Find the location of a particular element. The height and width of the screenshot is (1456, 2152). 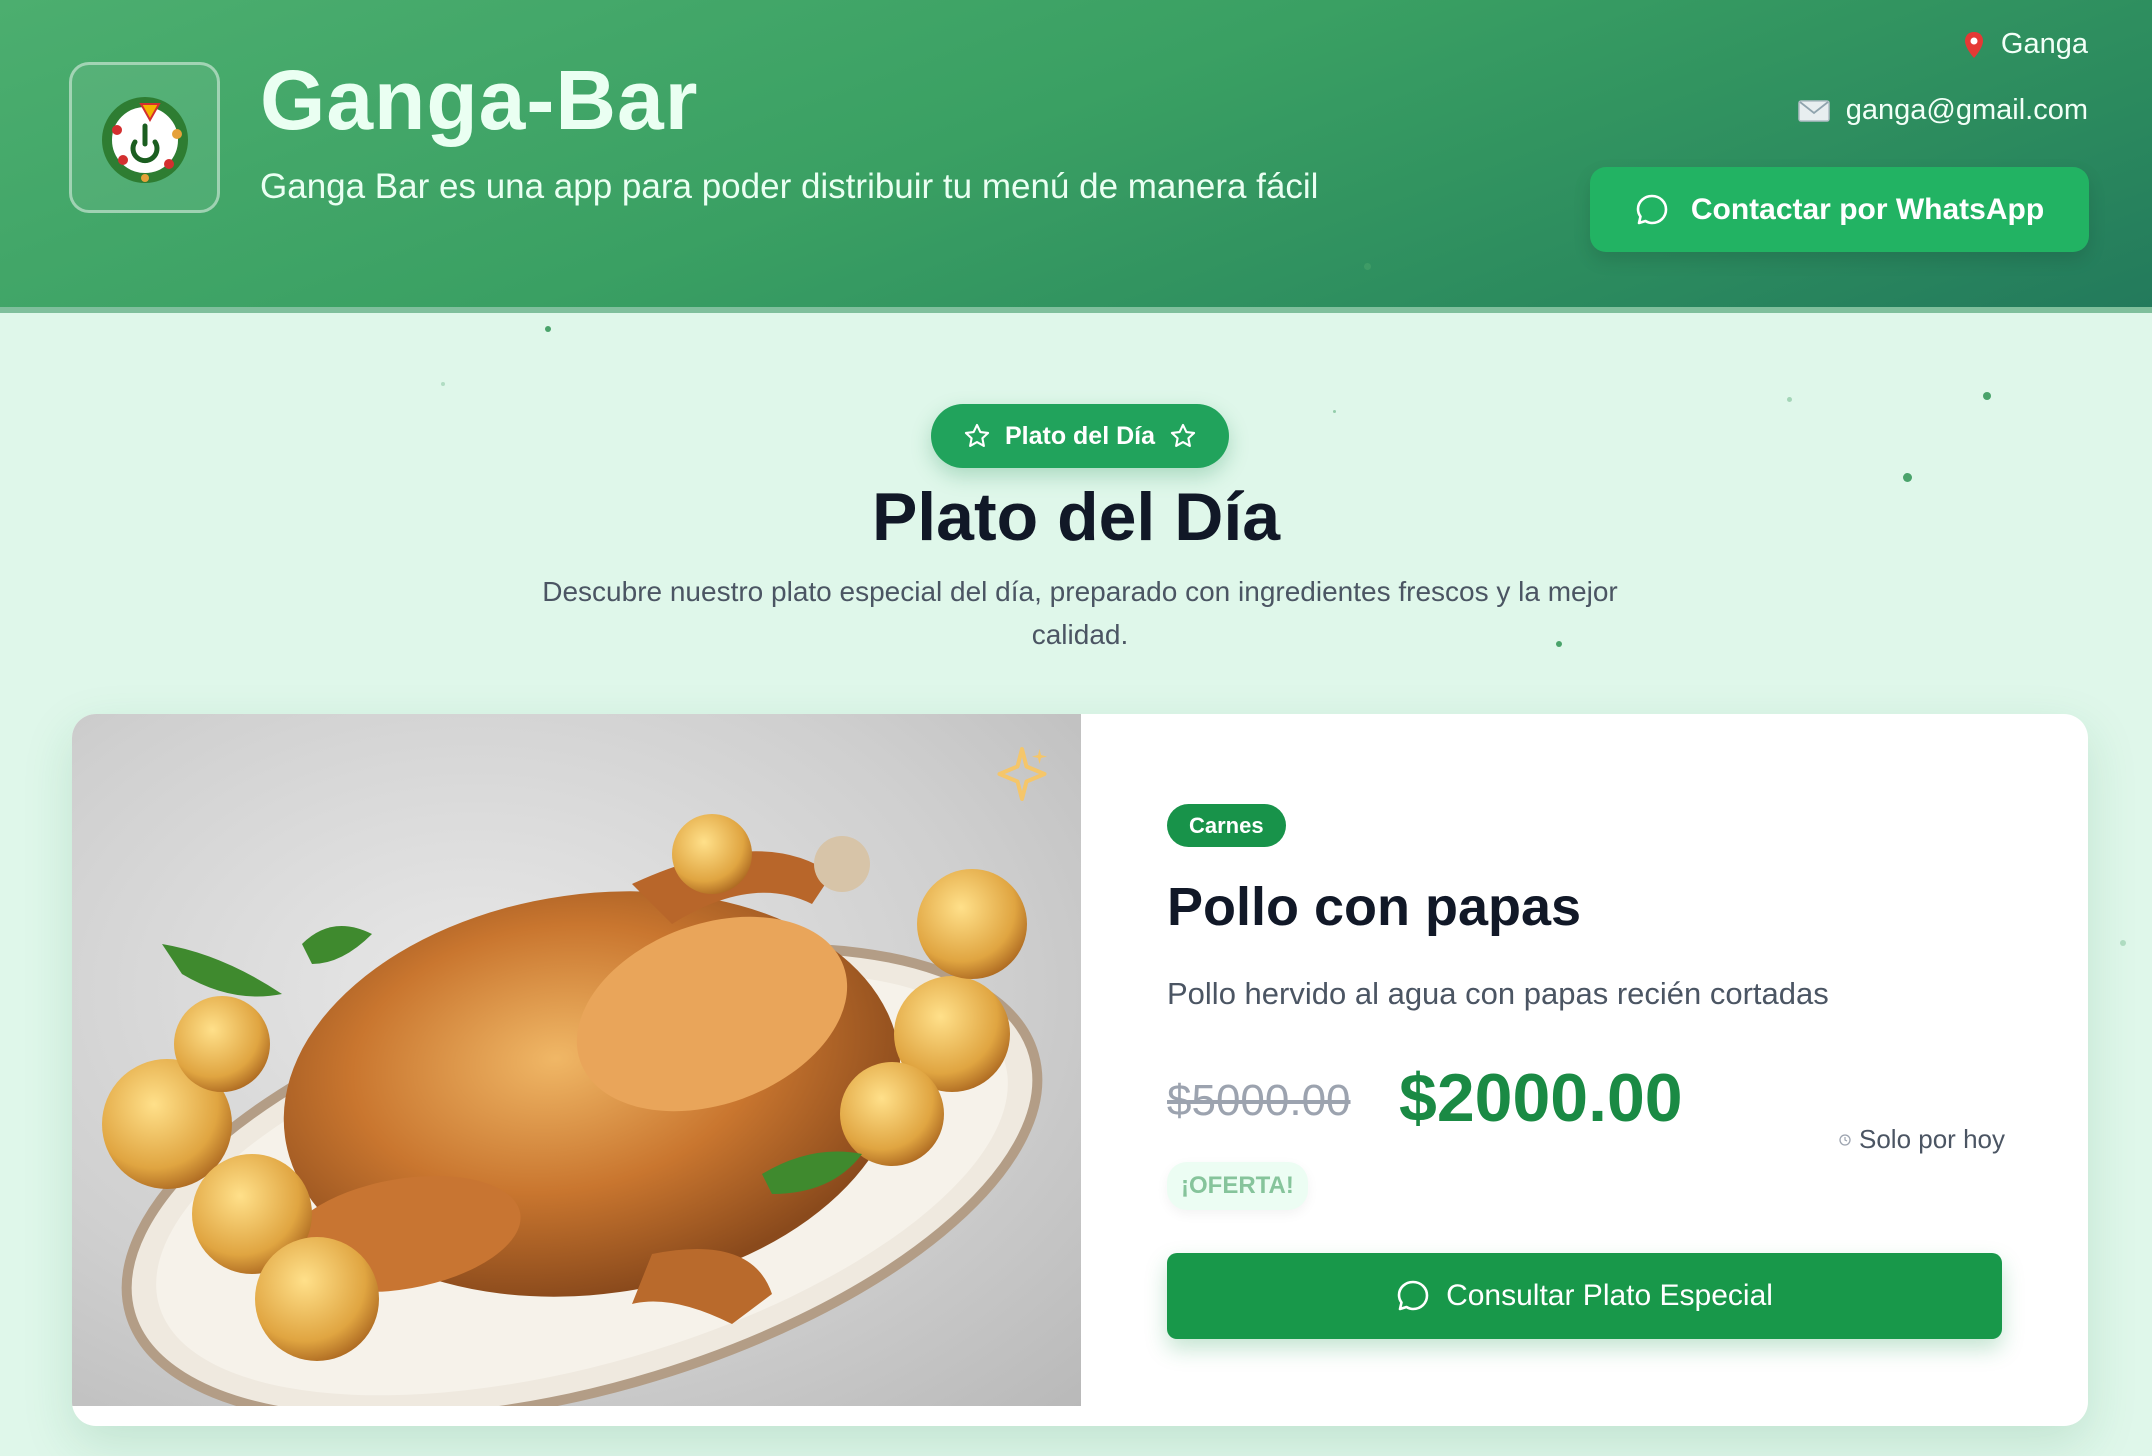

whatsapp-button-label: Contactar por WhatsApp is located at coordinates (1867, 209).